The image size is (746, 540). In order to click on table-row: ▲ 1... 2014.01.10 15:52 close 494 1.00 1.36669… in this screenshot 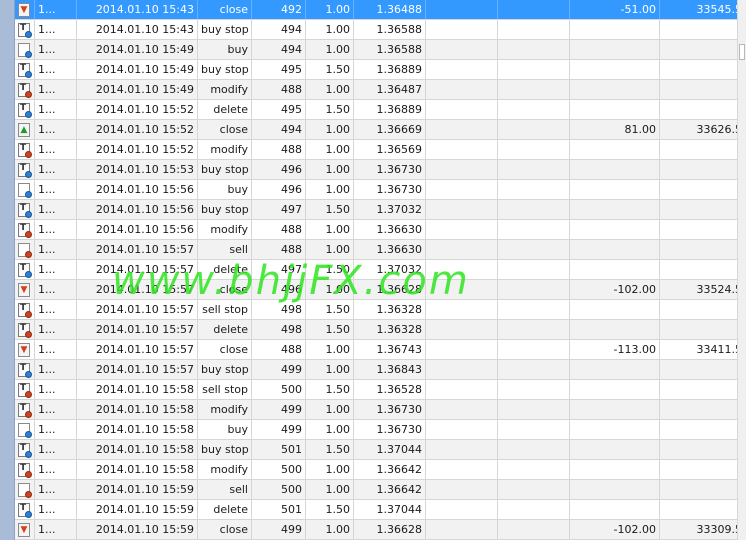, I will do `click(380, 130)`.